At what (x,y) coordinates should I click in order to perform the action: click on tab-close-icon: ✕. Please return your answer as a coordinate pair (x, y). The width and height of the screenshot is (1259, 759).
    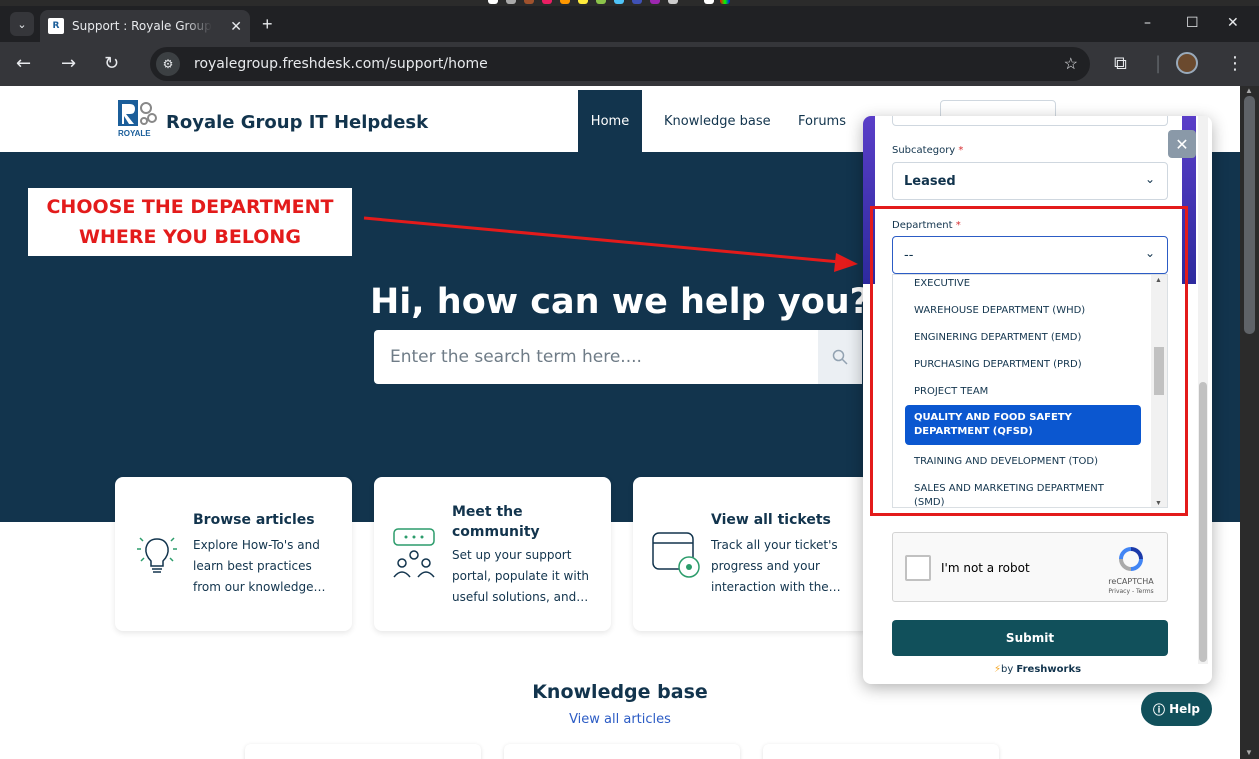
    Looking at the image, I should click on (236, 26).